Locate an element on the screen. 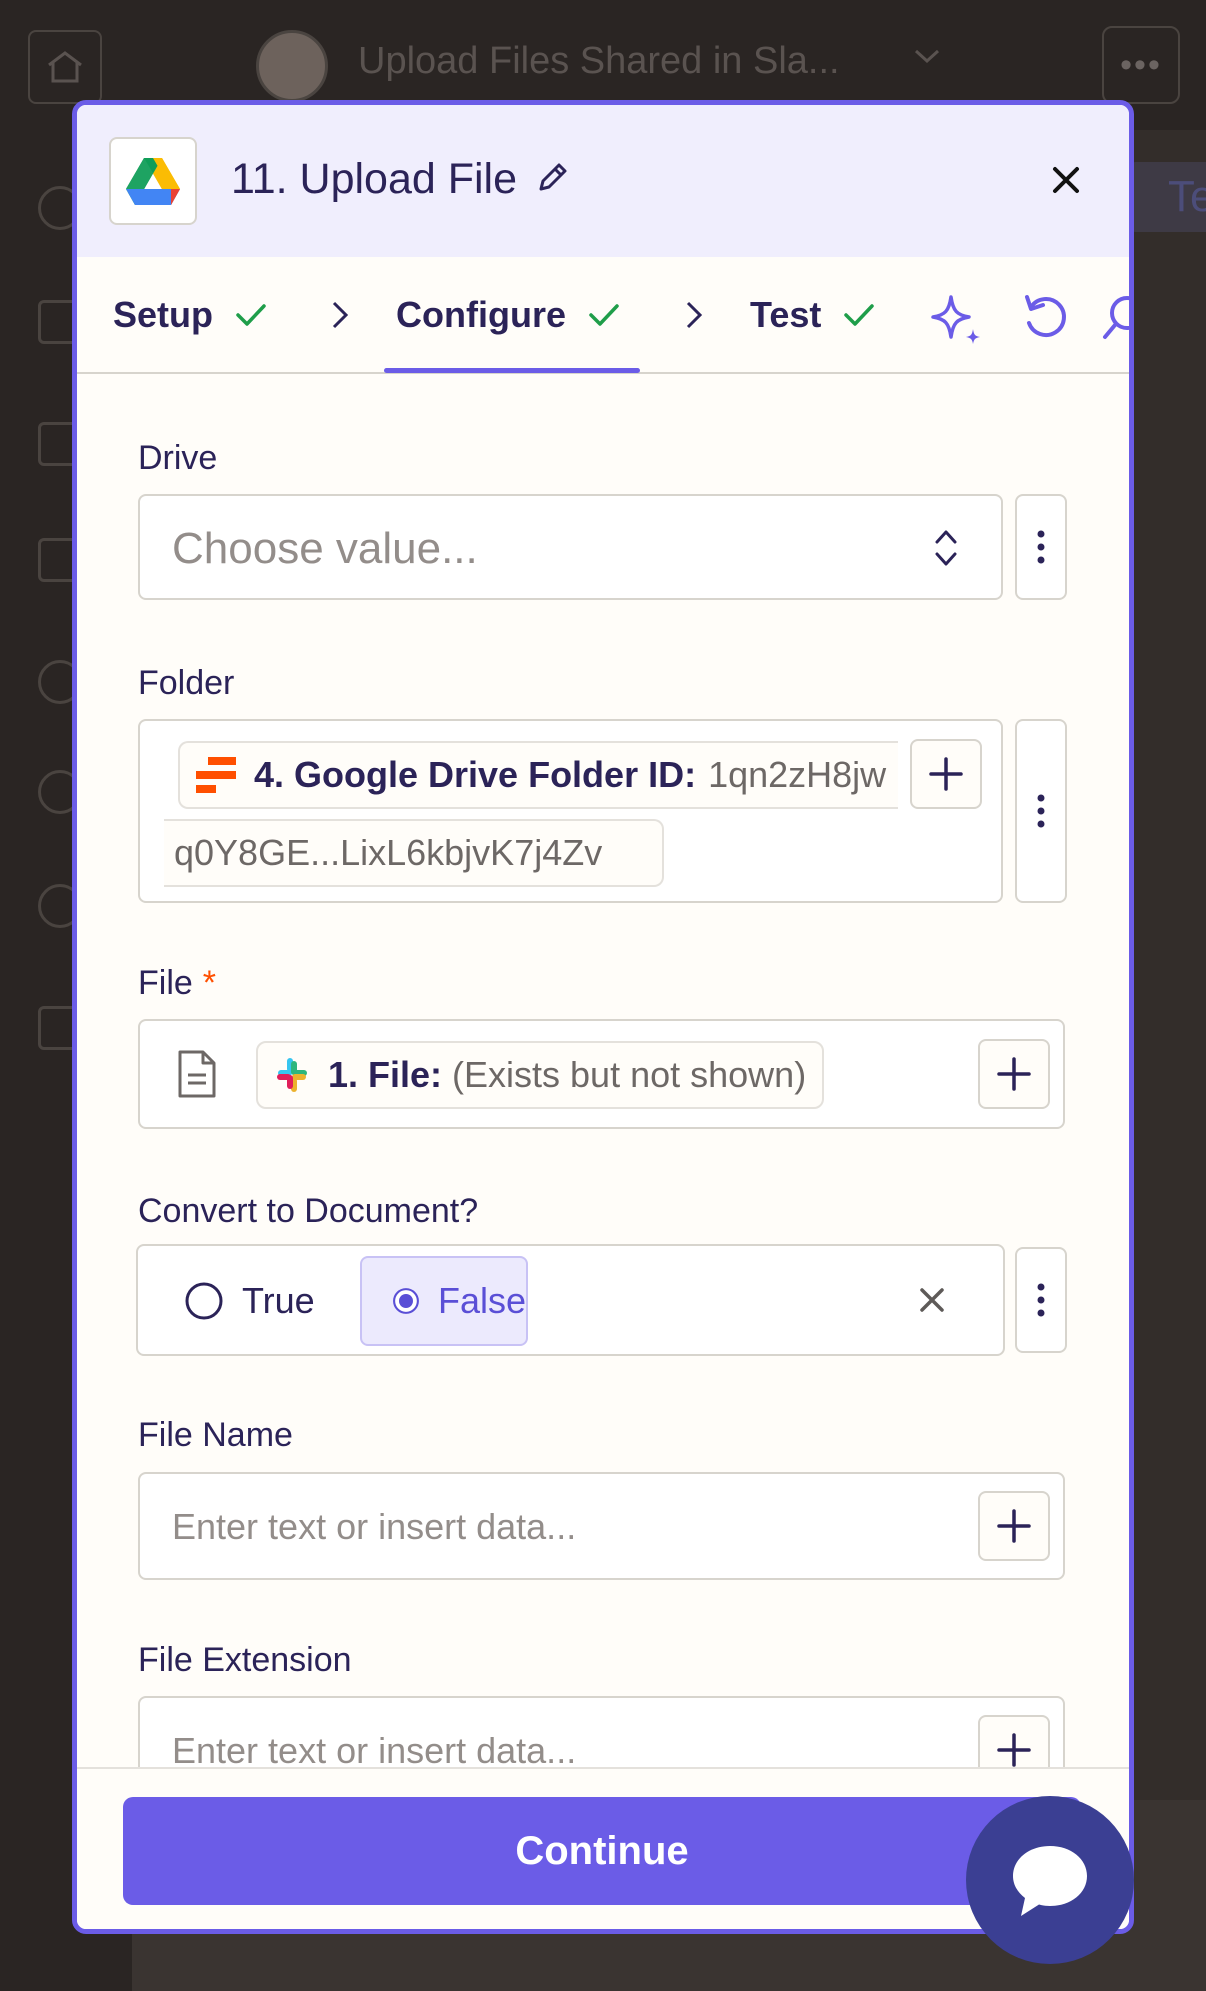 The height and width of the screenshot is (1991, 1206). required-indicator: * is located at coordinates (209, 983).